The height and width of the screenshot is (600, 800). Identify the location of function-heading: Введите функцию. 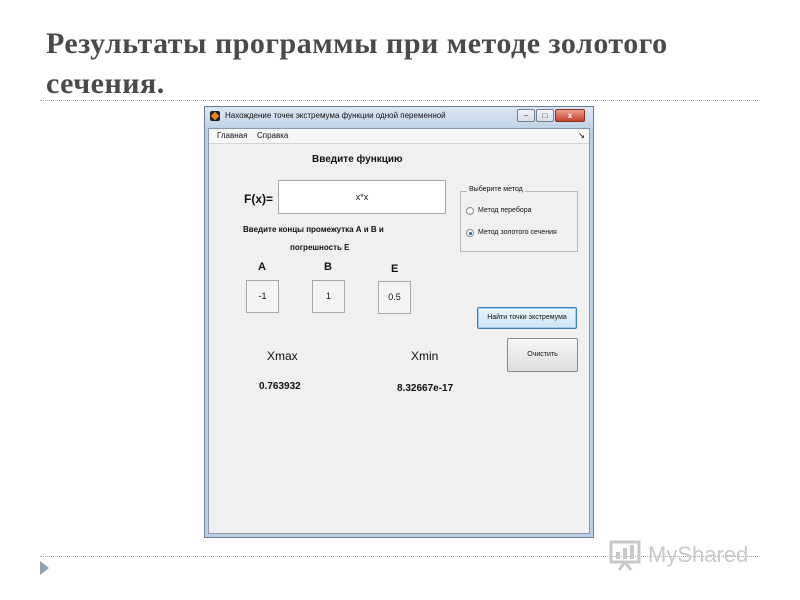
(357, 159).